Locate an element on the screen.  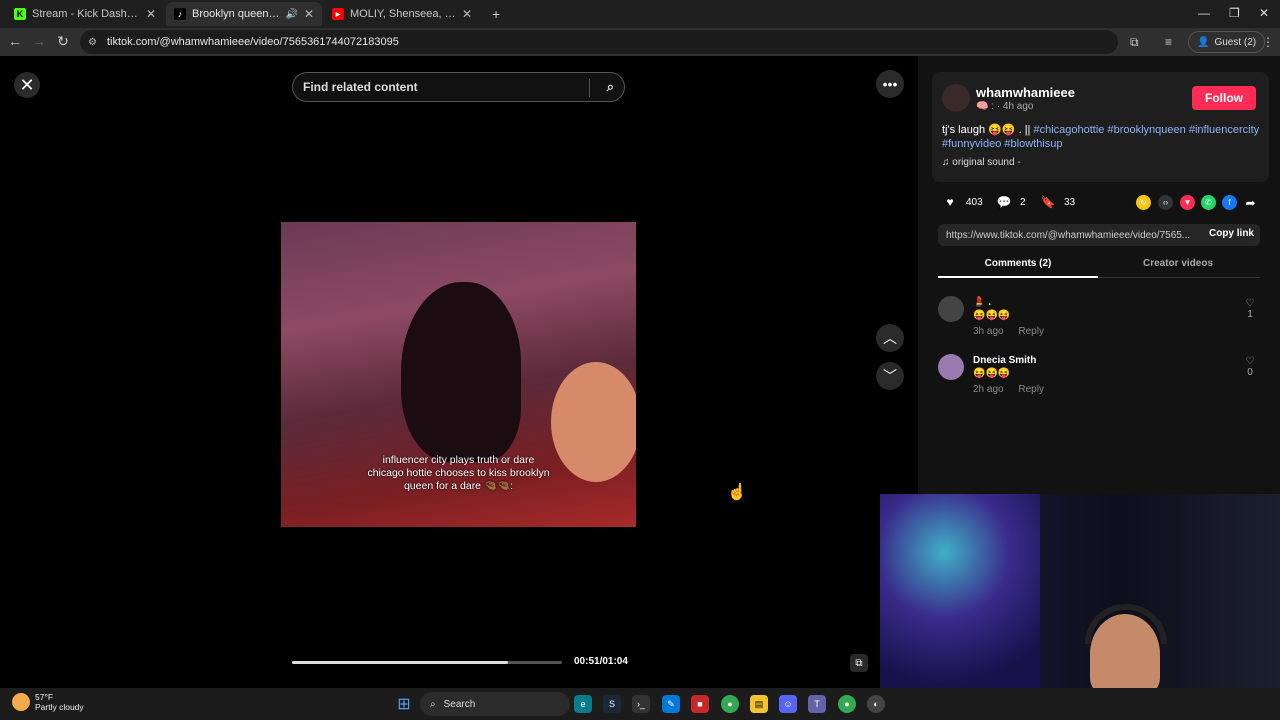
teams-icon: T is located at coordinates (817, 704).